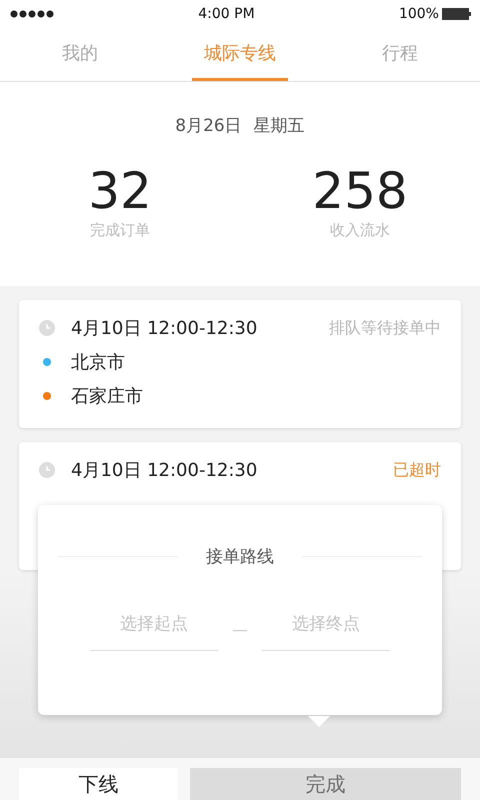 This screenshot has width=480, height=800. Describe the element at coordinates (226, 14) in the screenshot. I see `clock-time: 4:00 PM` at that location.